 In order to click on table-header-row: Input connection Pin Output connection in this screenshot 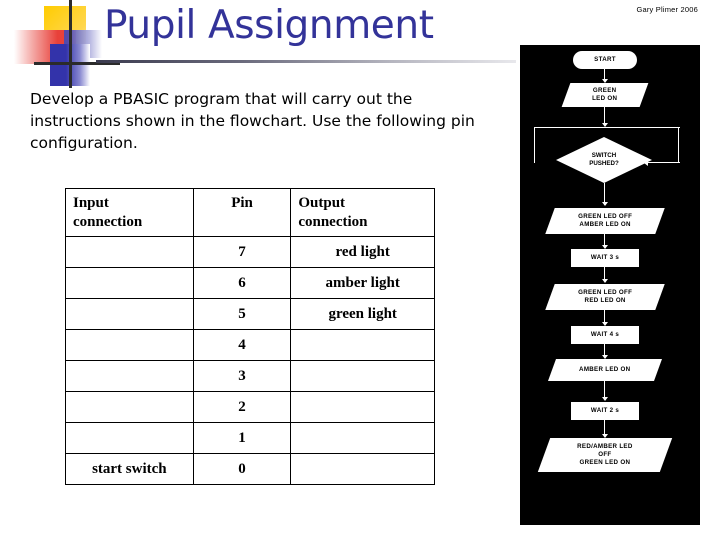, I will do `click(250, 212)`.